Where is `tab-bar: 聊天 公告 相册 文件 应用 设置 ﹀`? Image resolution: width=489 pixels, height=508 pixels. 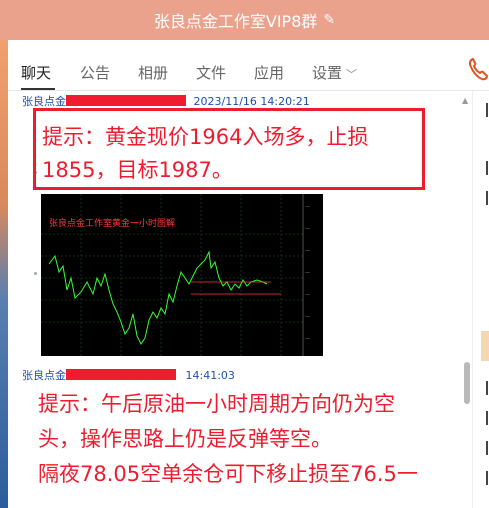 tab-bar: 聊天 公告 相册 文件 应用 设置 ﹀ is located at coordinates (248, 65).